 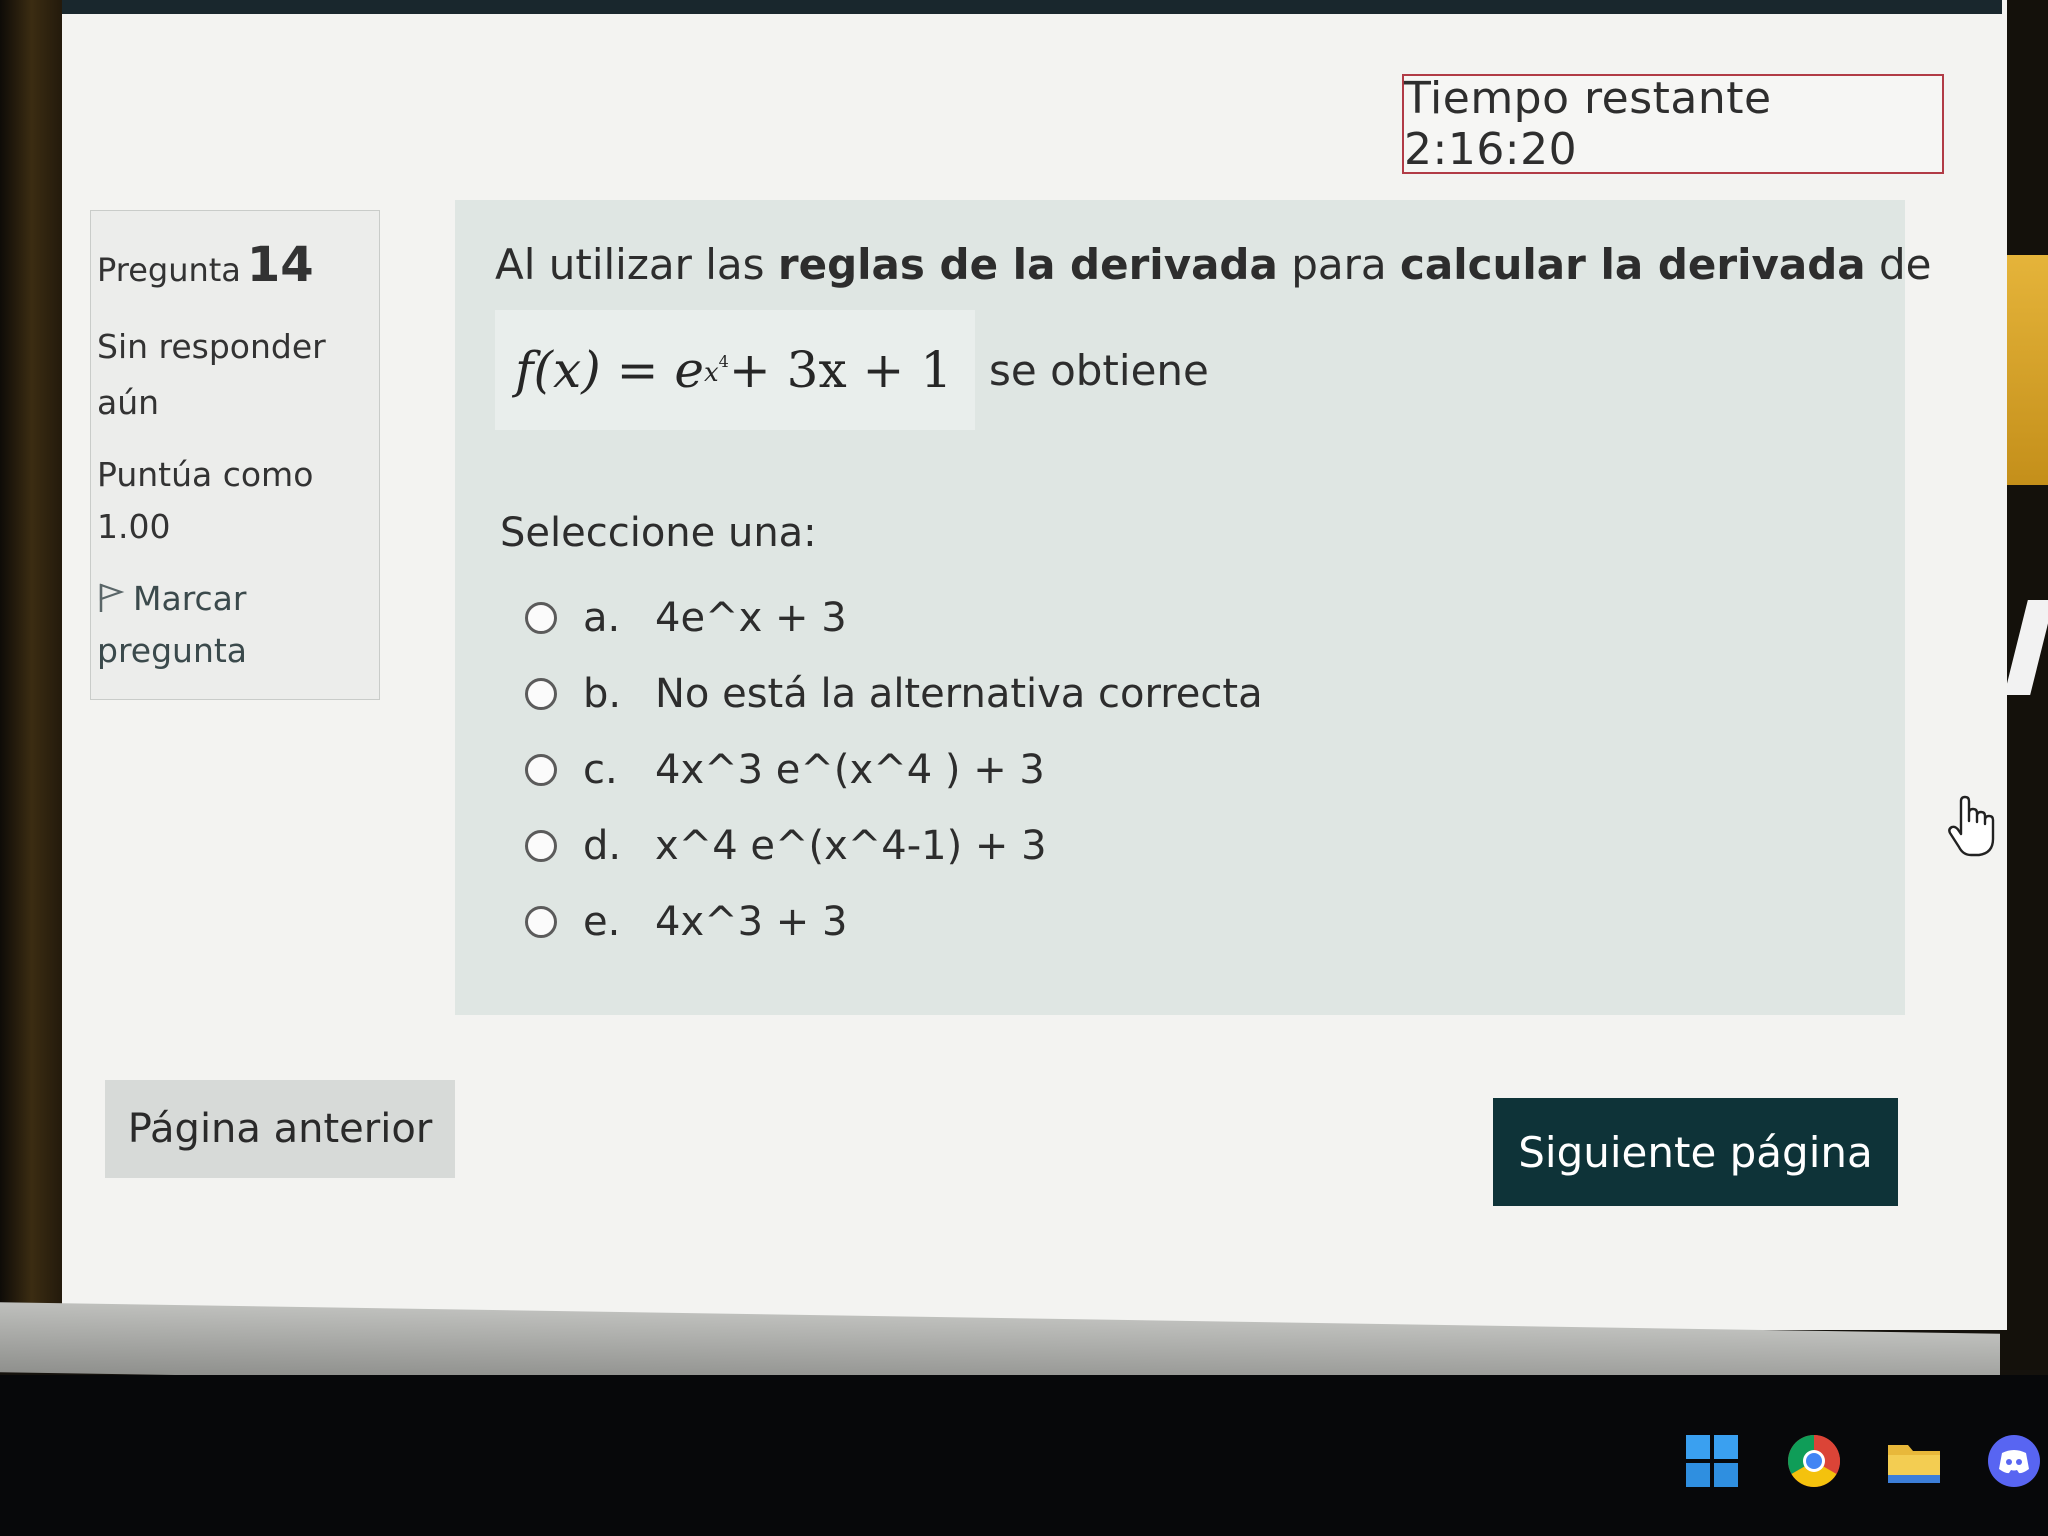 What do you see at coordinates (211, 346) in the screenshot?
I see `question-state-line1: Sin responder` at bounding box center [211, 346].